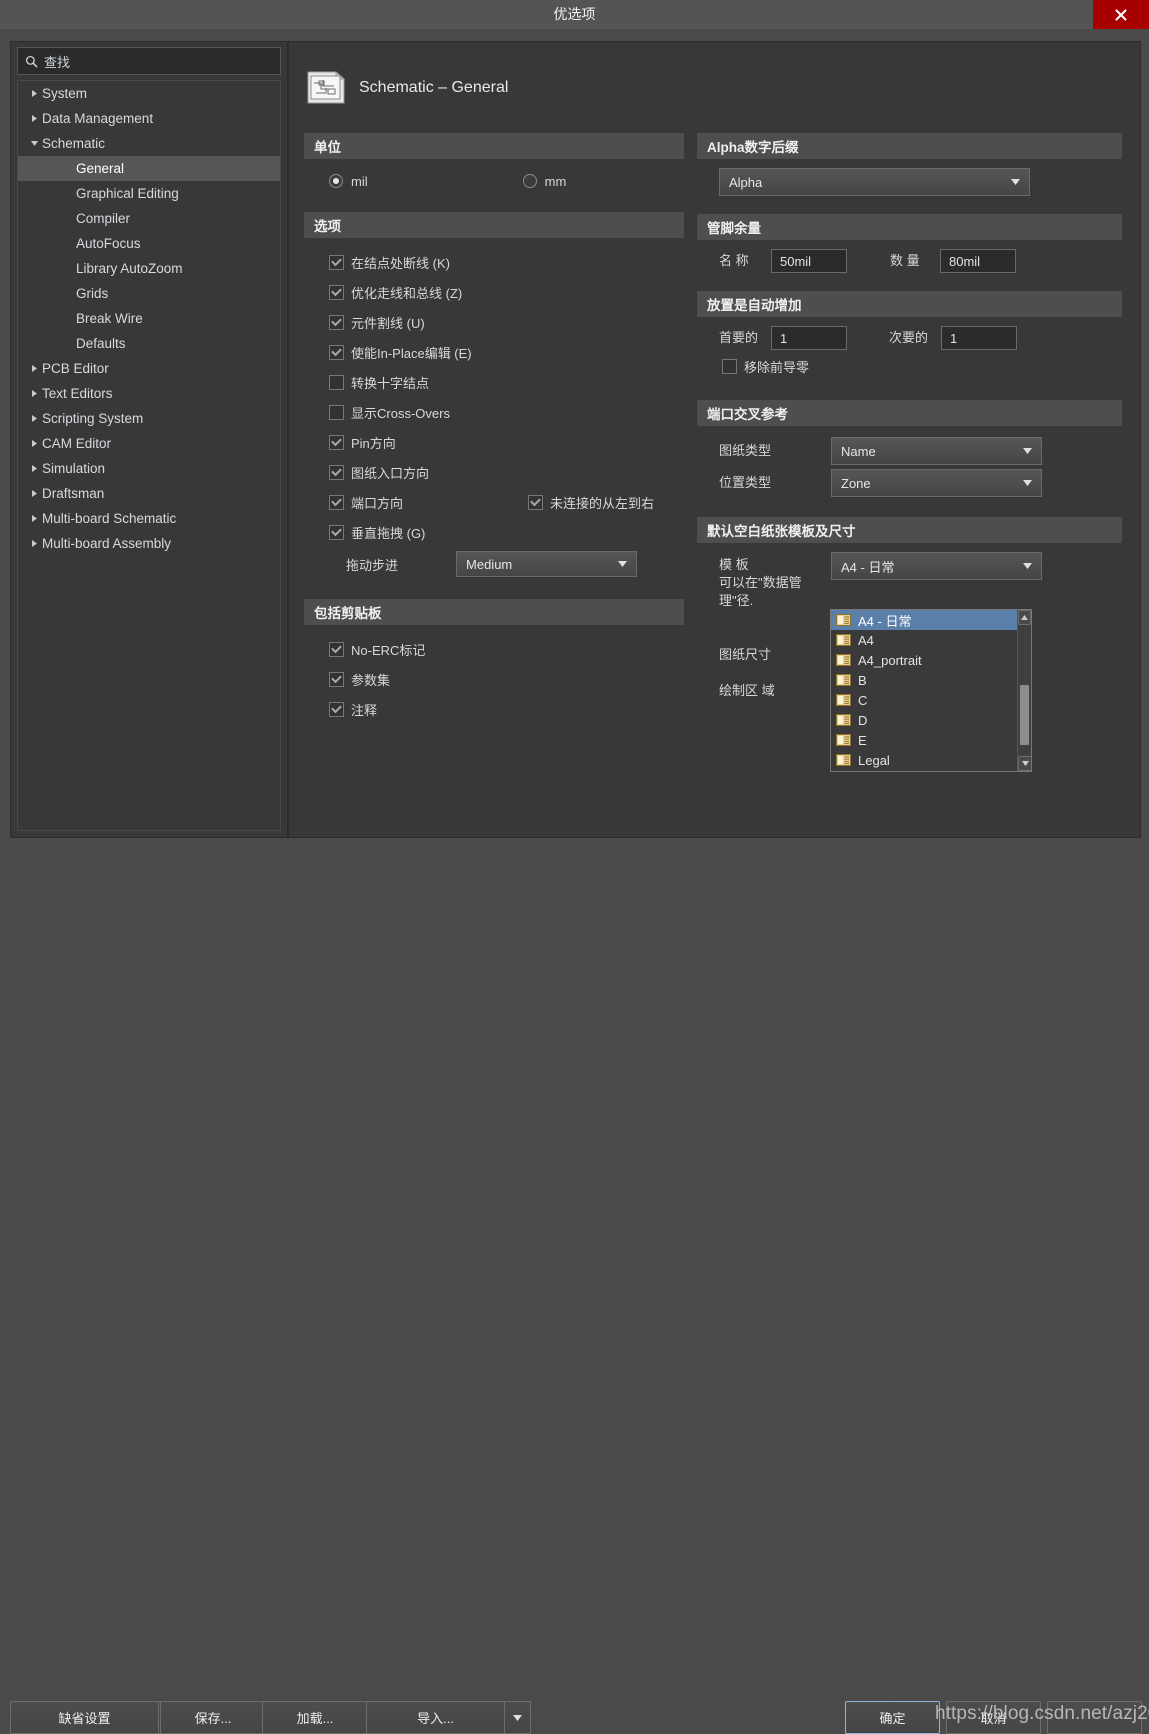 The image size is (1149, 1734). Describe the element at coordinates (978, 261) in the screenshot. I see `pin-margin-count-input: 80mil` at that location.